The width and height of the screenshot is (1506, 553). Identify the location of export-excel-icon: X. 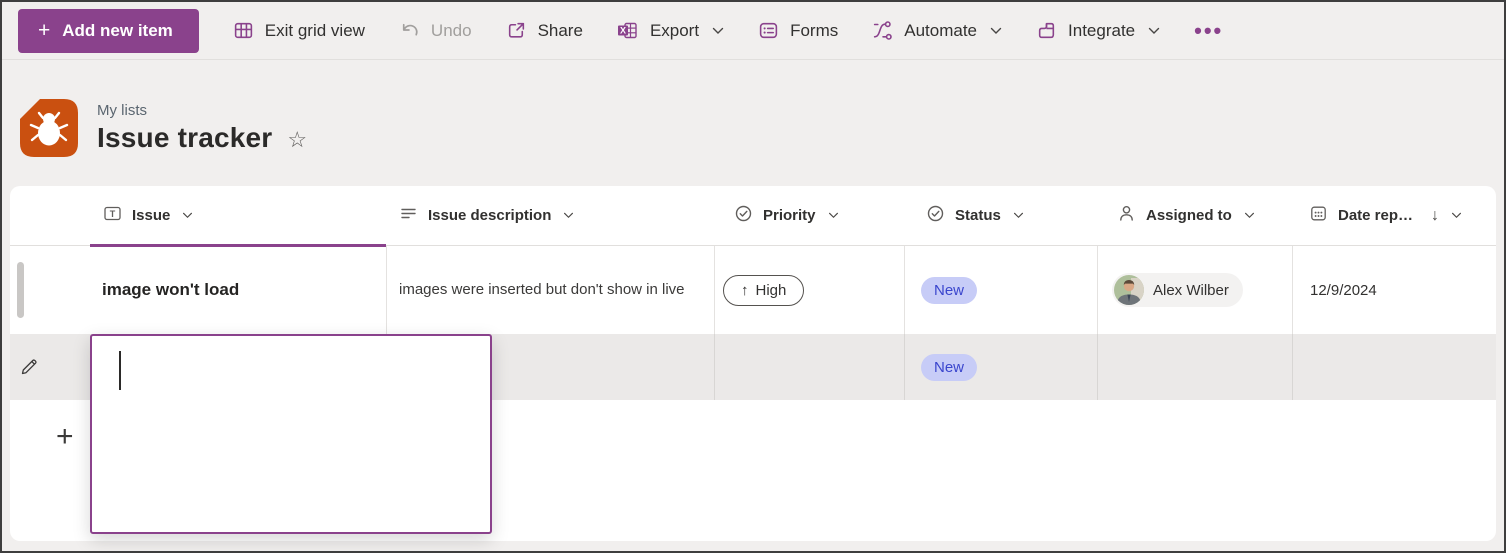
(628, 30).